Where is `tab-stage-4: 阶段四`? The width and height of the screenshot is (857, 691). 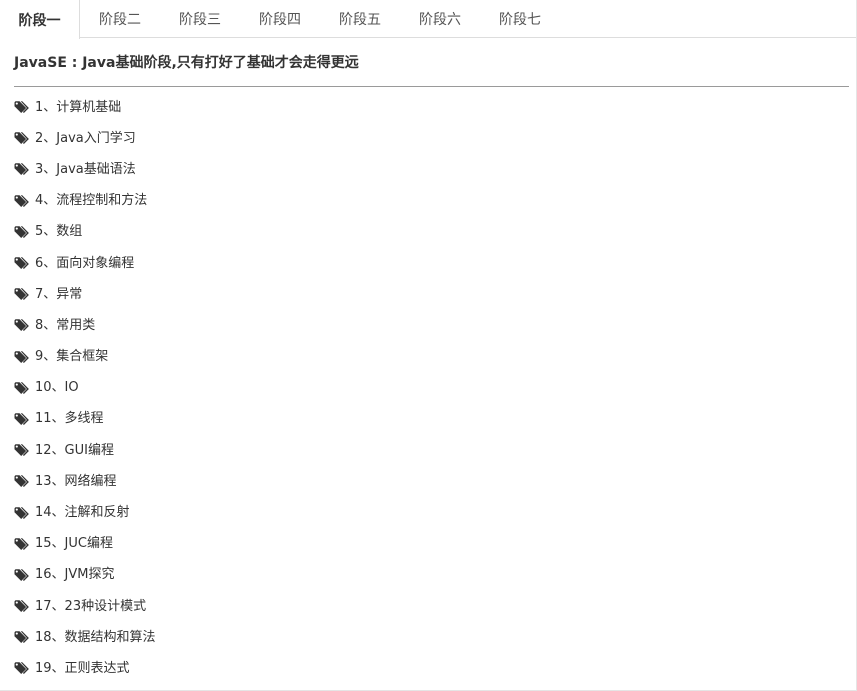
tab-stage-4: 阶段四 is located at coordinates (280, 19).